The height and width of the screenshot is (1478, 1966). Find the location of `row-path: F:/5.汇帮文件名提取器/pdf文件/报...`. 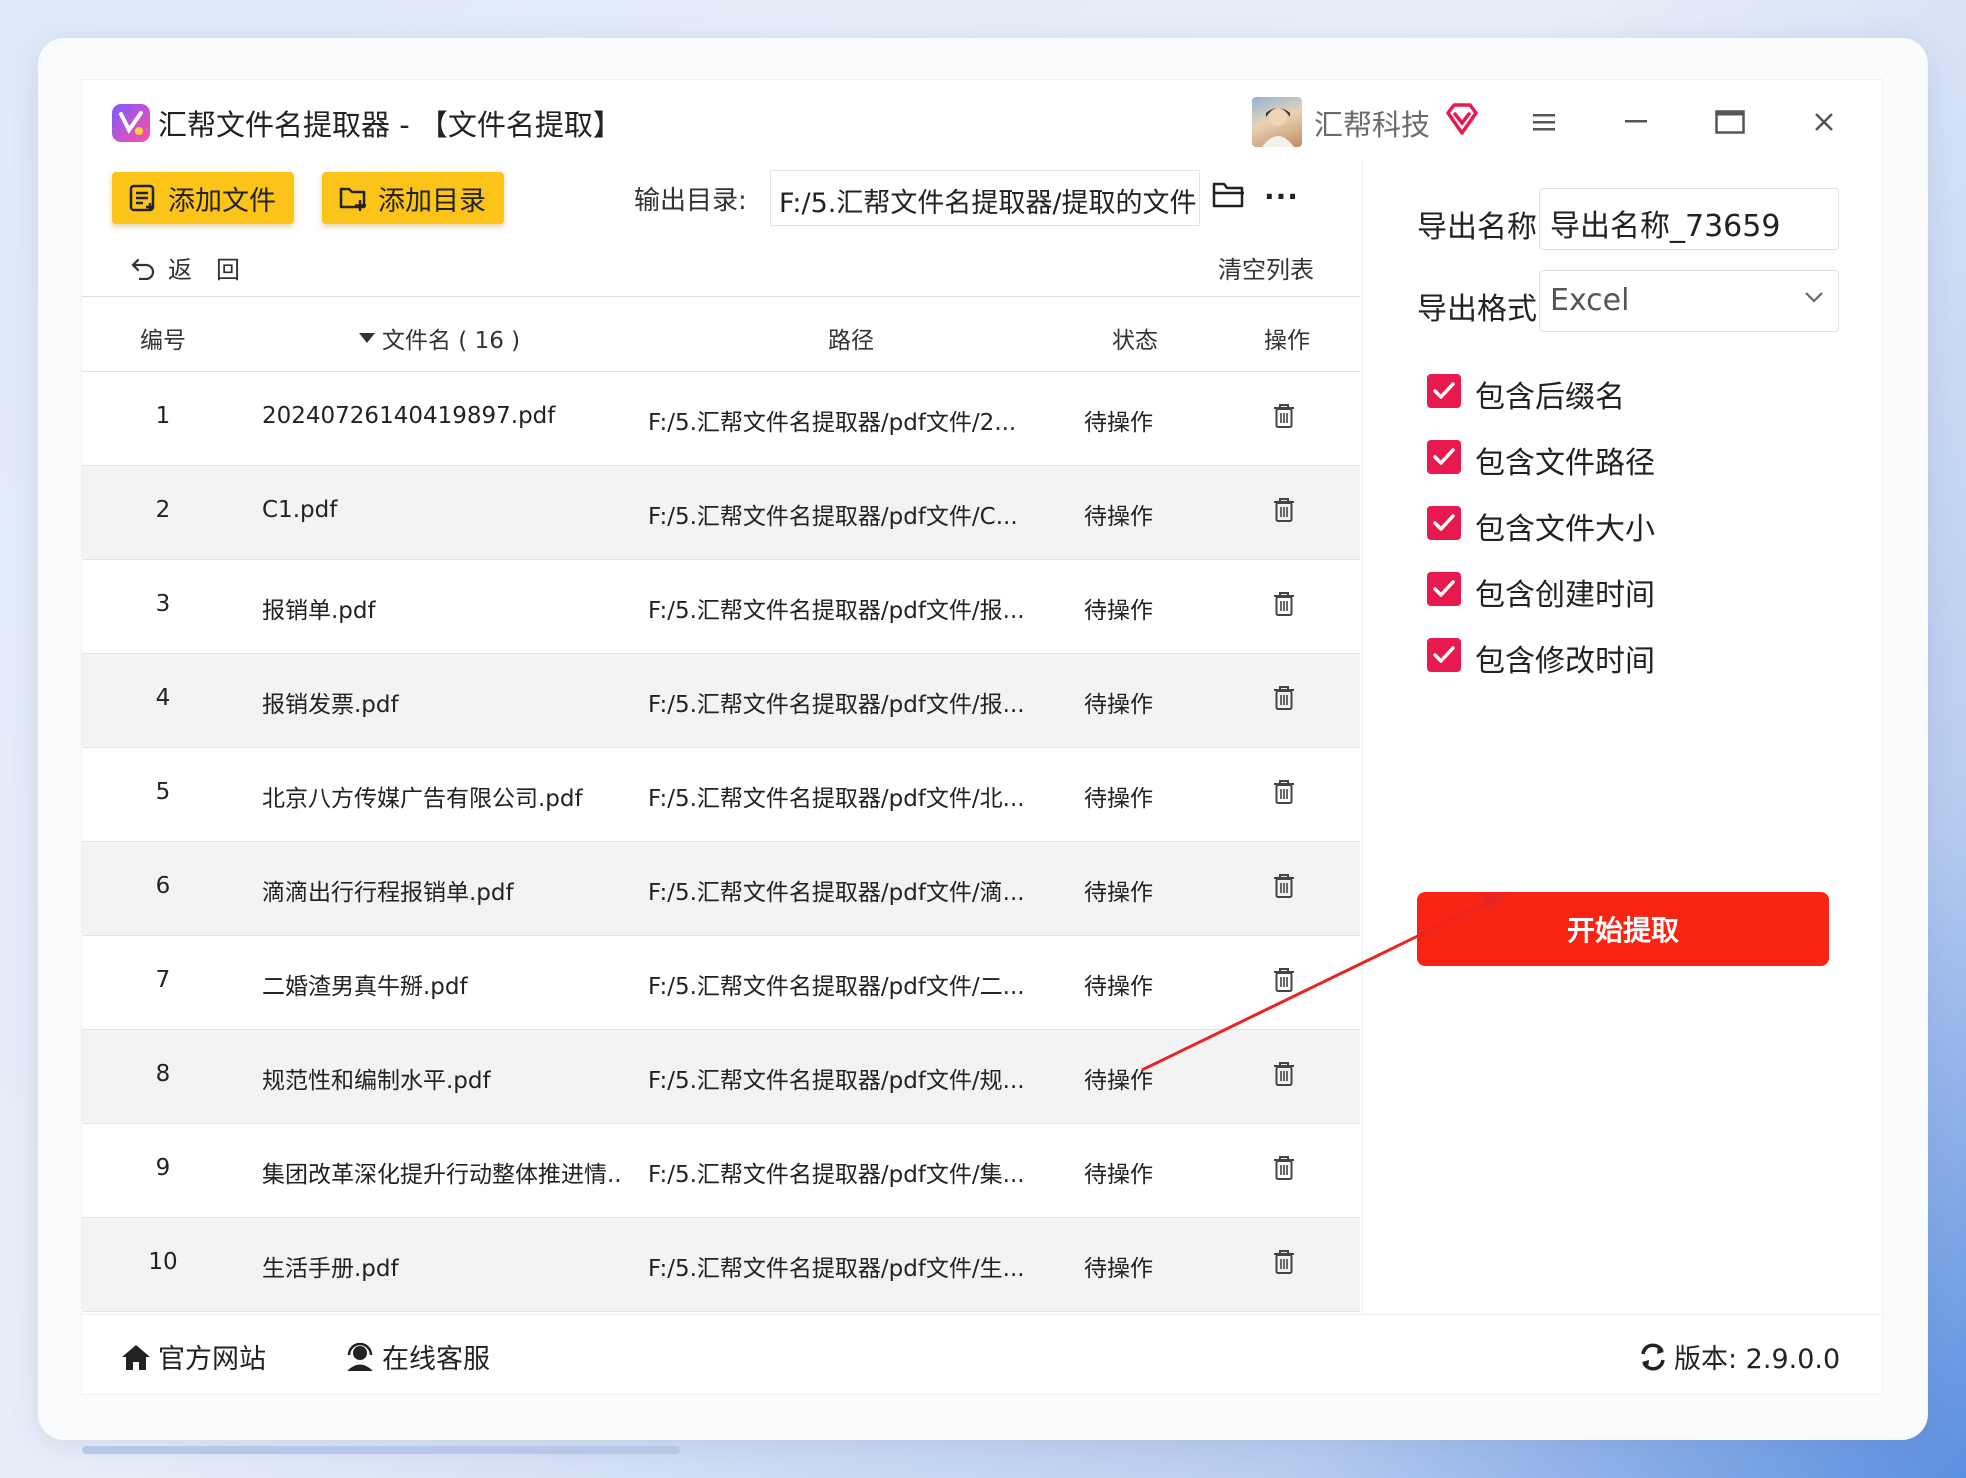

row-path: F:/5.汇帮文件名提取器/pdf文件/报... is located at coordinates (836, 705).